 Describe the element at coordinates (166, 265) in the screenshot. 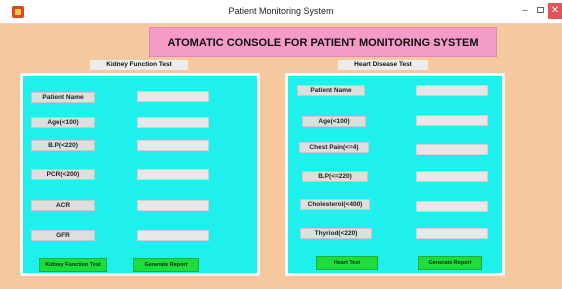

I see `kidney-generate-report-button: Generate Report` at that location.